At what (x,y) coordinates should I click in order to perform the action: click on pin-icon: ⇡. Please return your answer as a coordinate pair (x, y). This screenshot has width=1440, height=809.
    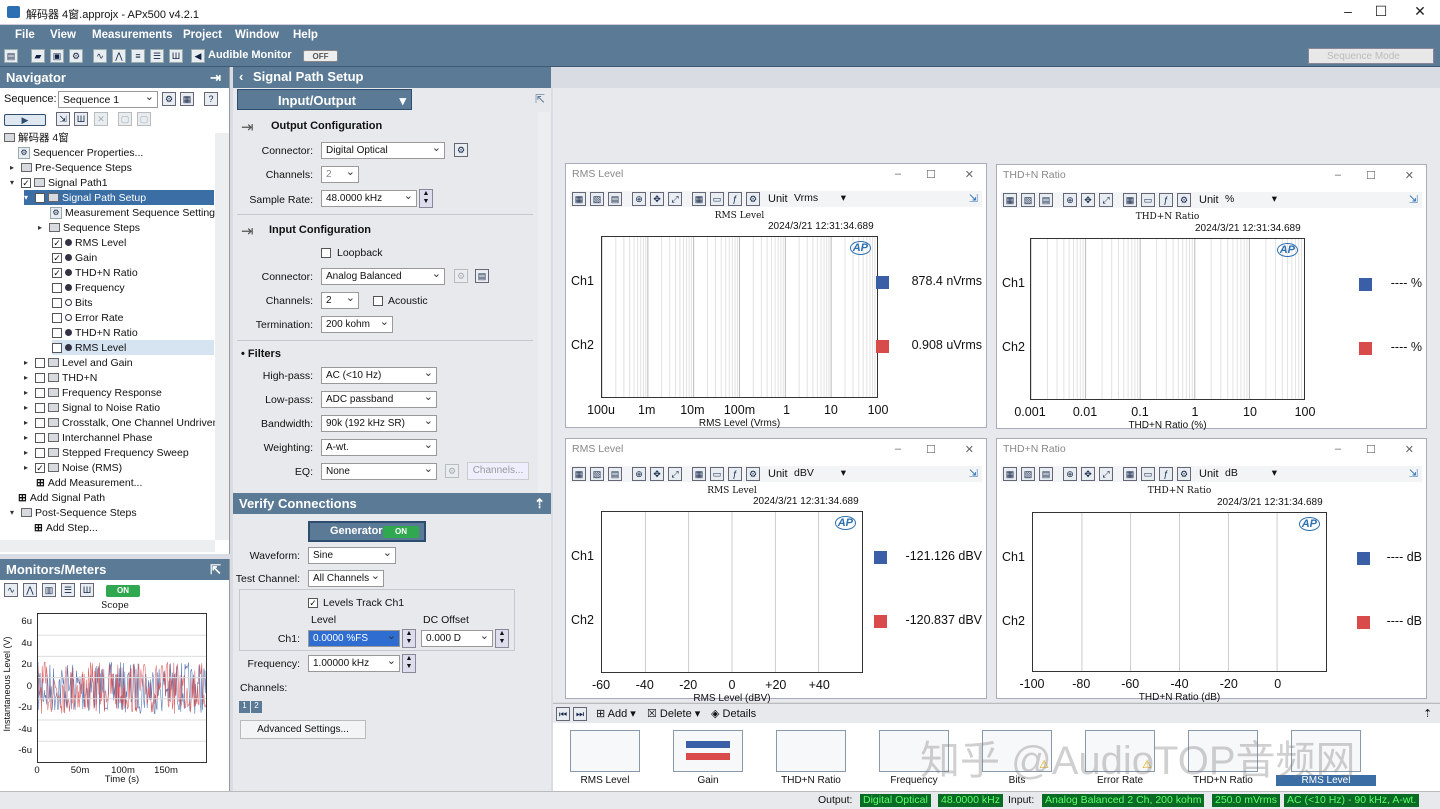
    Looking at the image, I should click on (1427, 713).